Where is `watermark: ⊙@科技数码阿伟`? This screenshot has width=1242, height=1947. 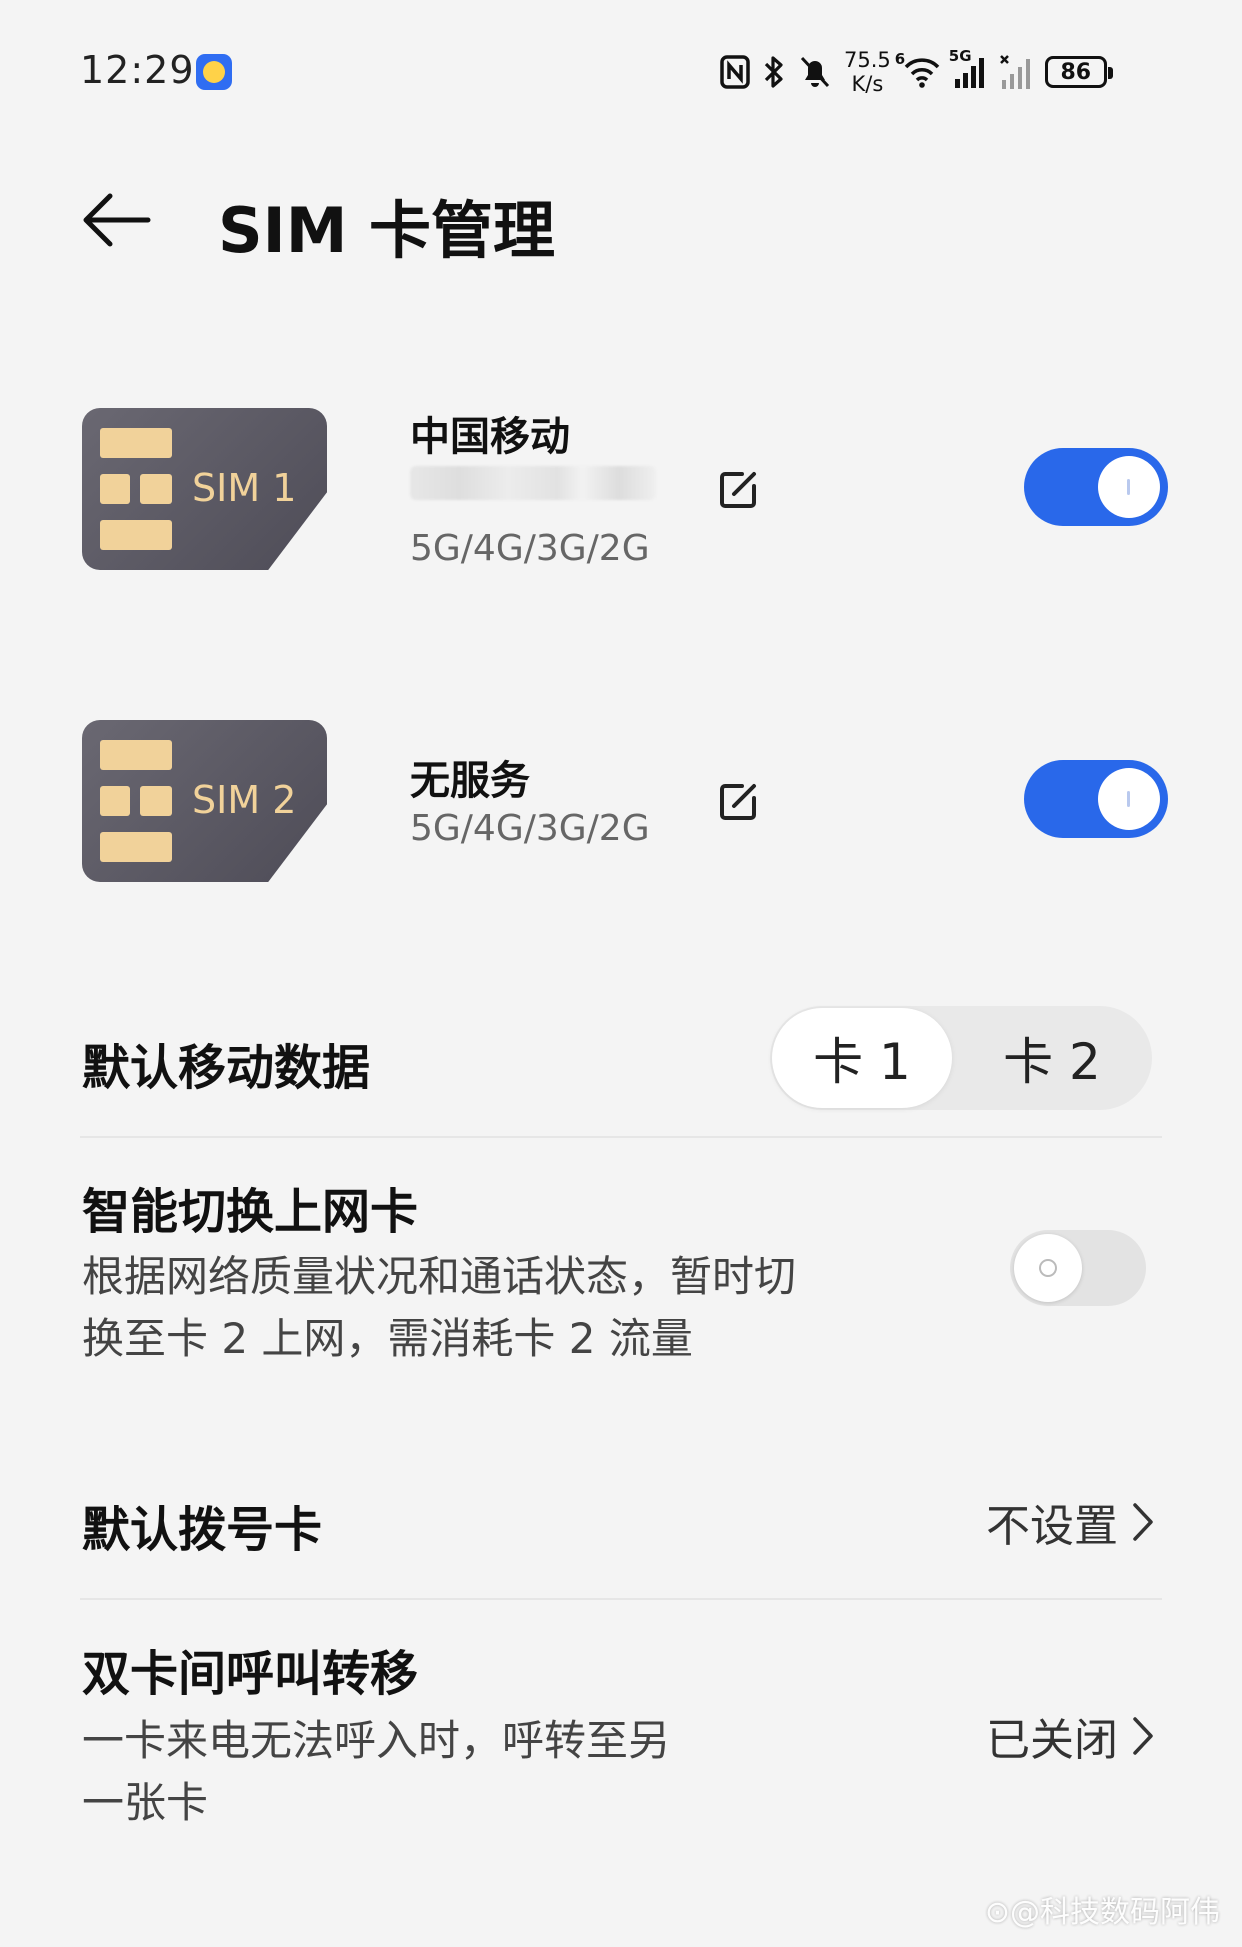 watermark: ⊙@科技数码阿伟 is located at coordinates (1102, 1912).